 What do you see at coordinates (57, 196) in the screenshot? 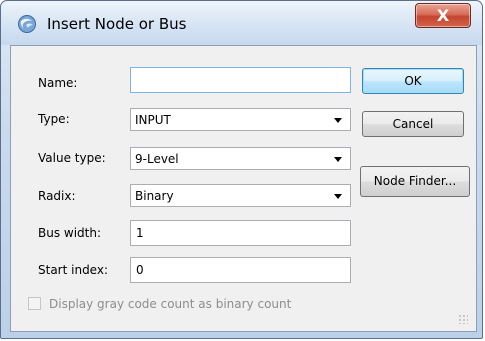
I see `radix-label: Radix:` at bounding box center [57, 196].